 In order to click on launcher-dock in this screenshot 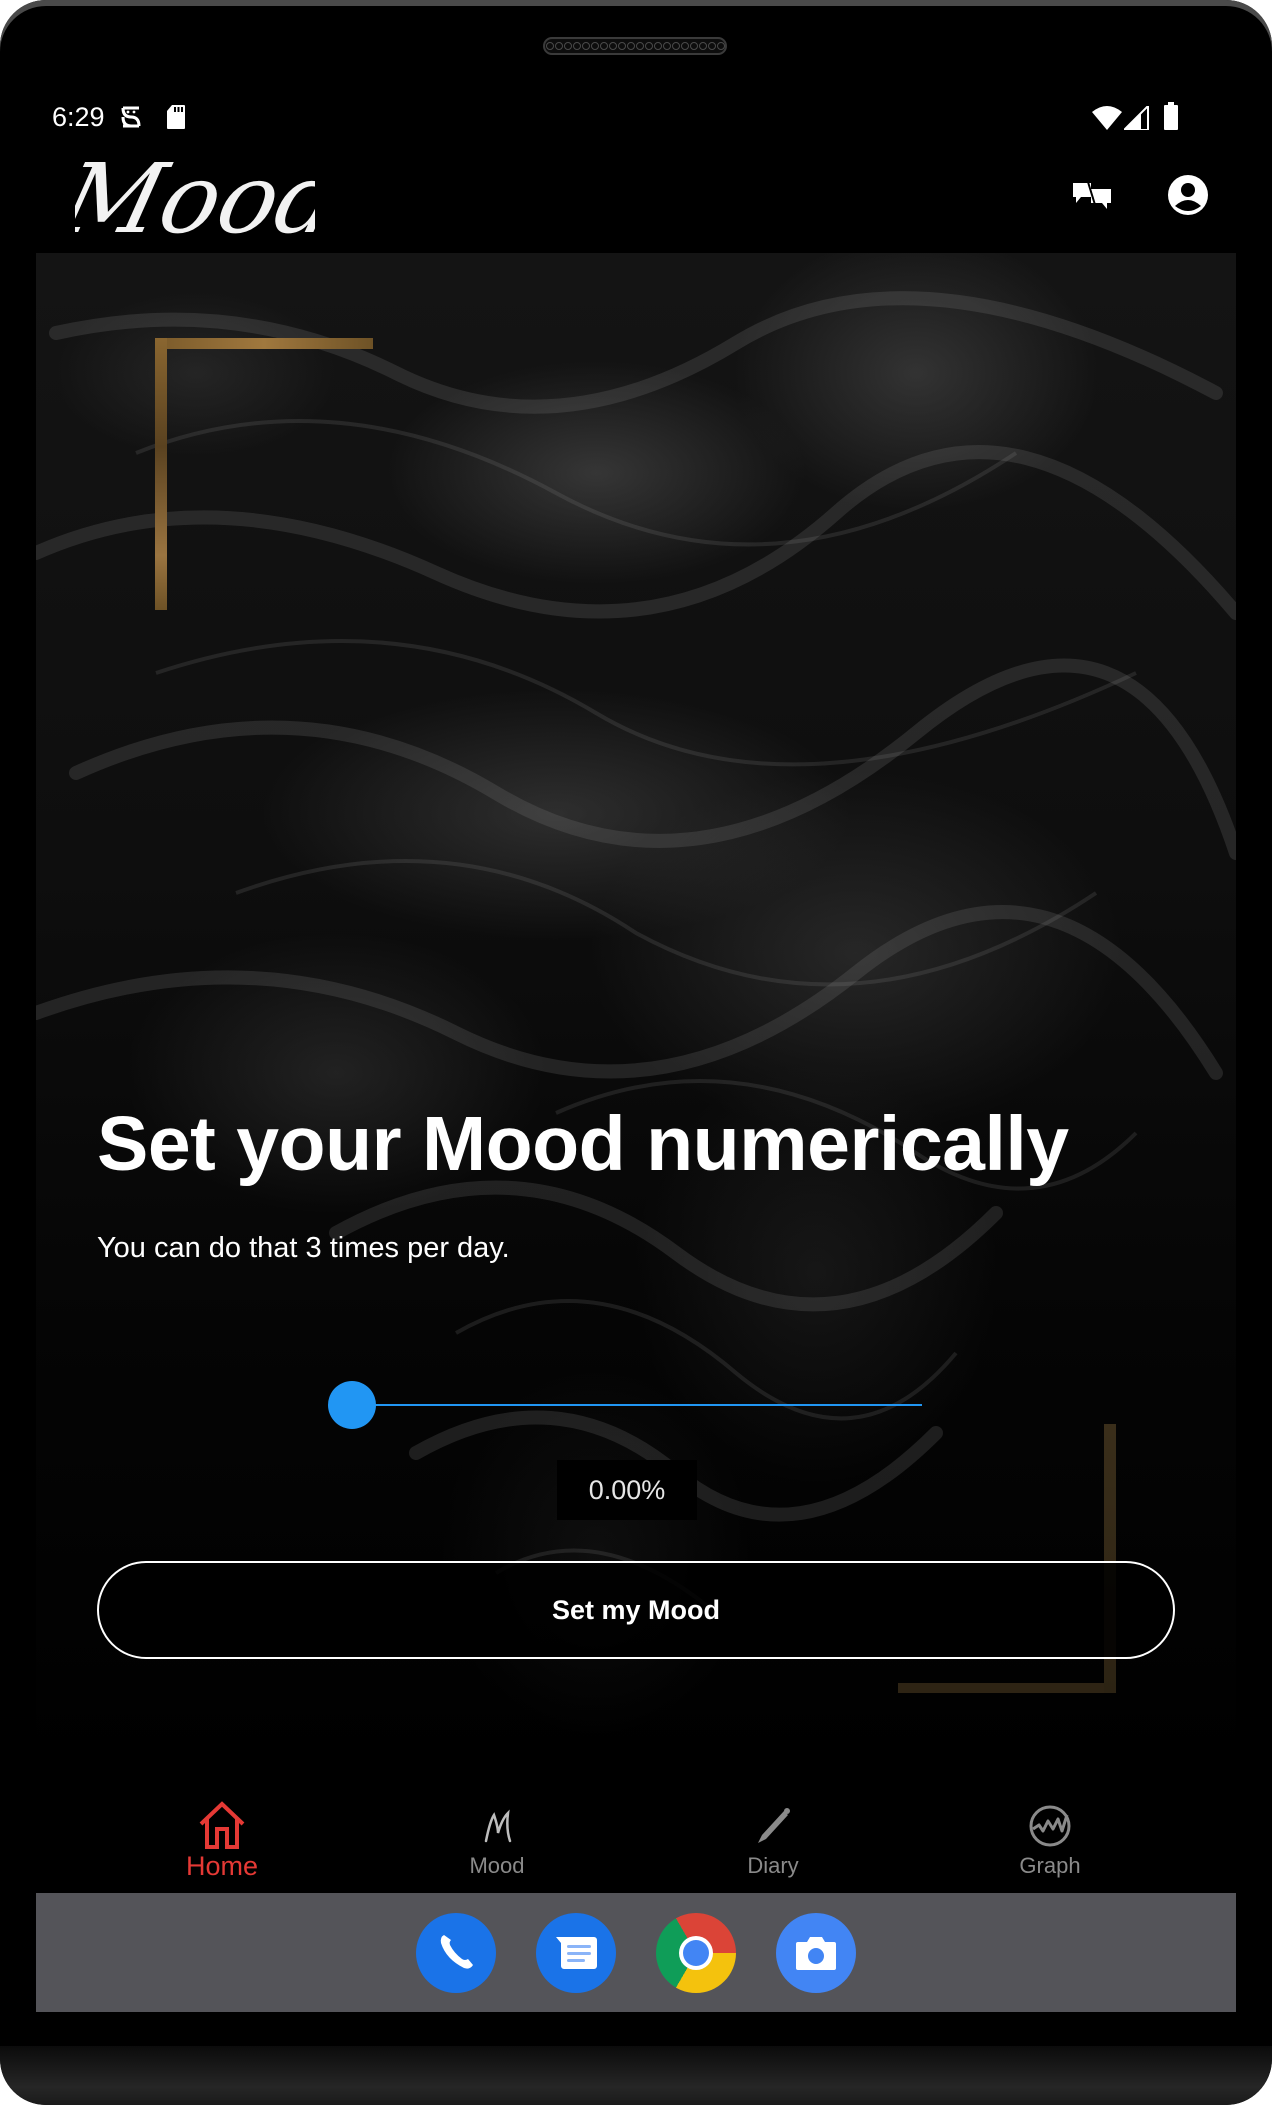, I will do `click(636, 1952)`.